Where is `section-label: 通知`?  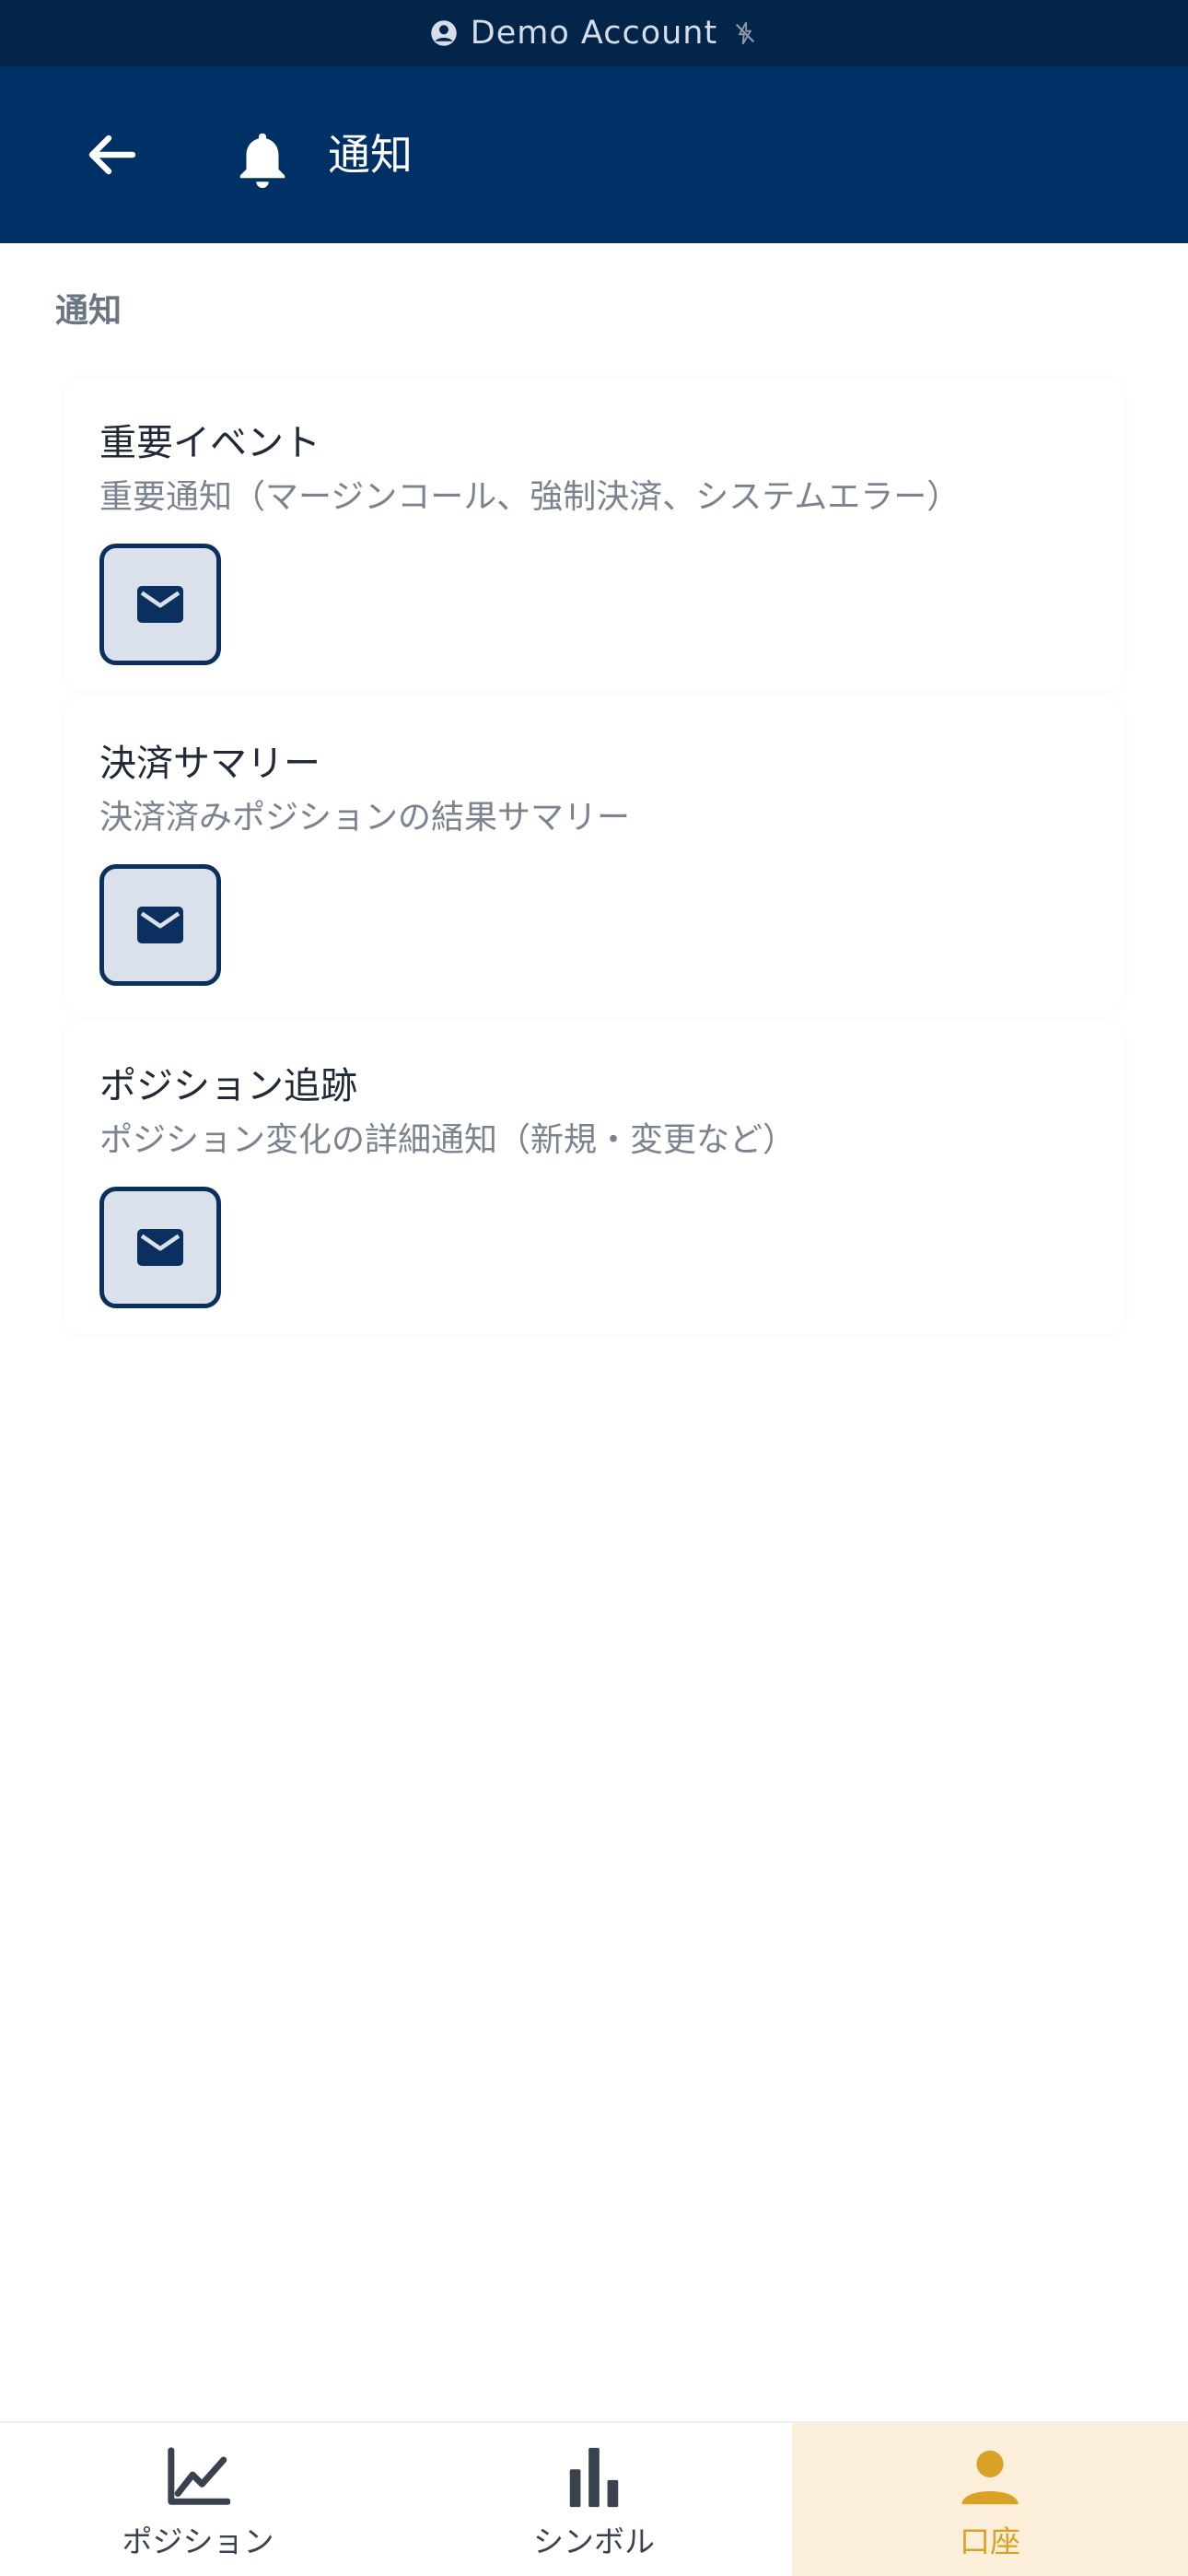
section-label: 通知 is located at coordinates (88, 311).